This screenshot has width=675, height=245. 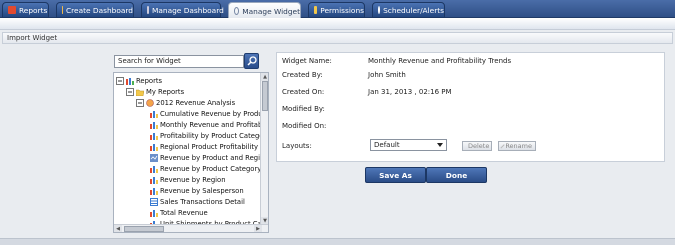 What do you see at coordinates (214, 157) in the screenshot?
I see `tree-item-label: Revenue by Product and Region` at bounding box center [214, 157].